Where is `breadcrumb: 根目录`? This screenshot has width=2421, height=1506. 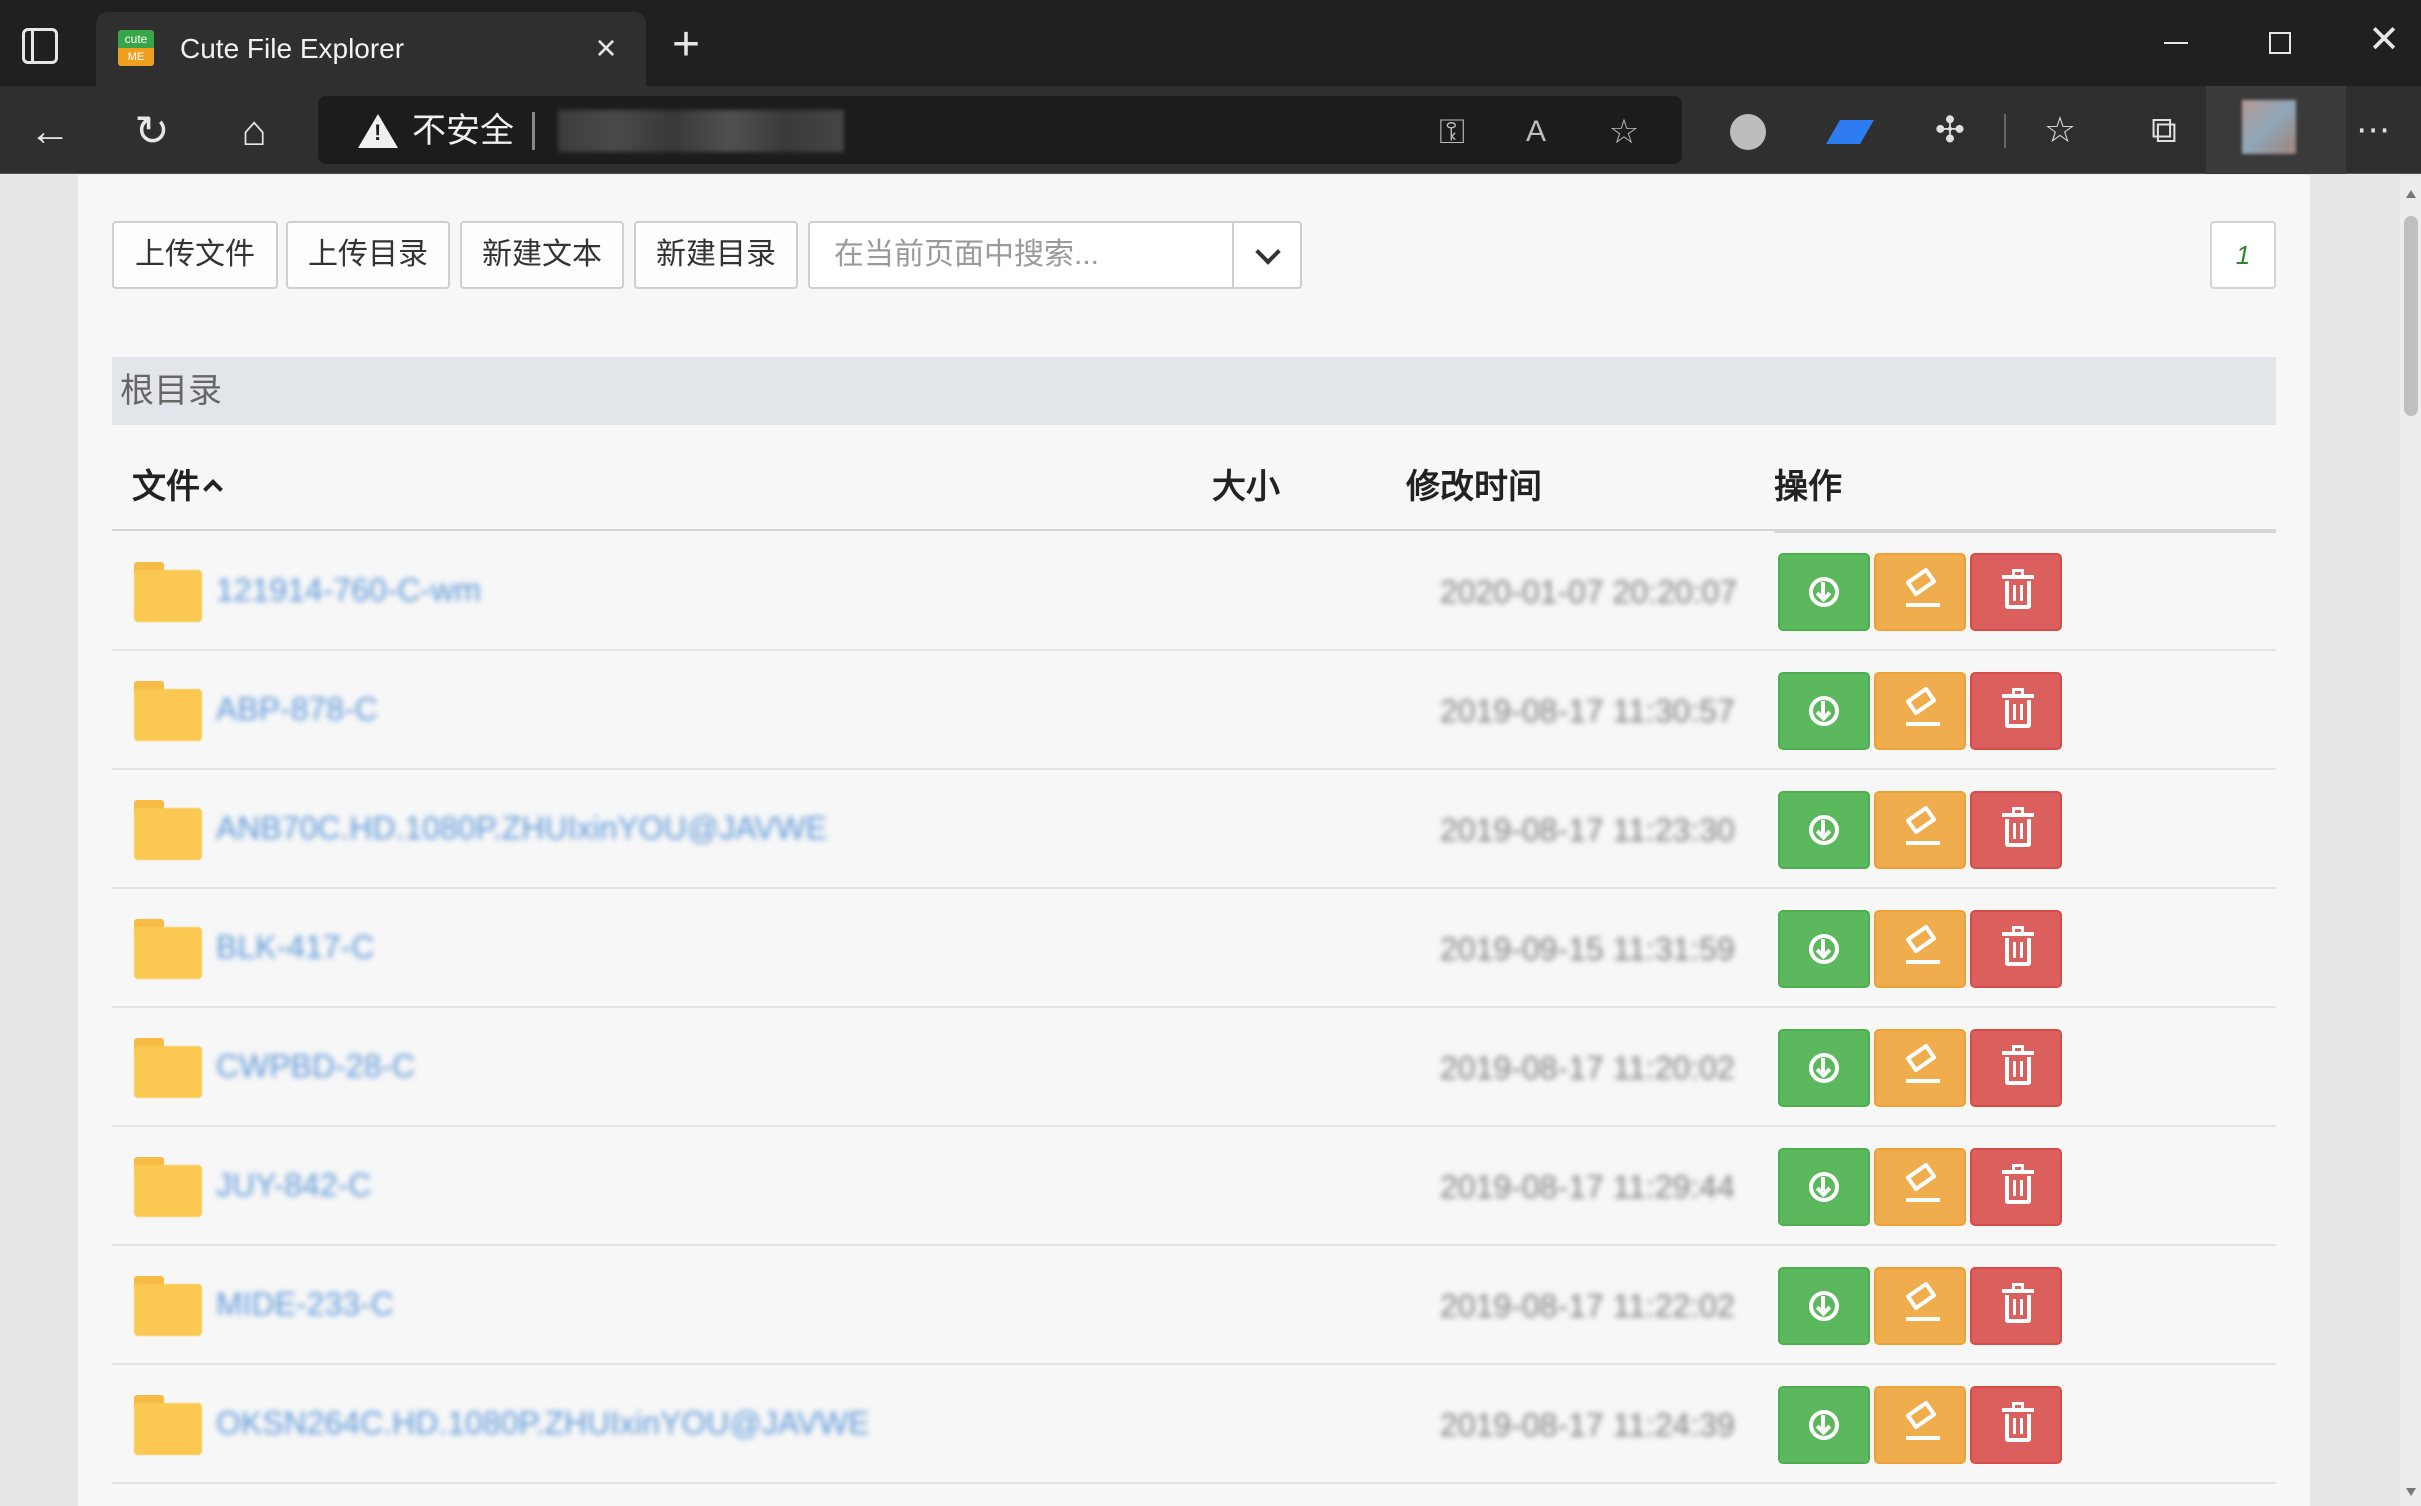
breadcrumb: 根目录 is located at coordinates (1194, 391).